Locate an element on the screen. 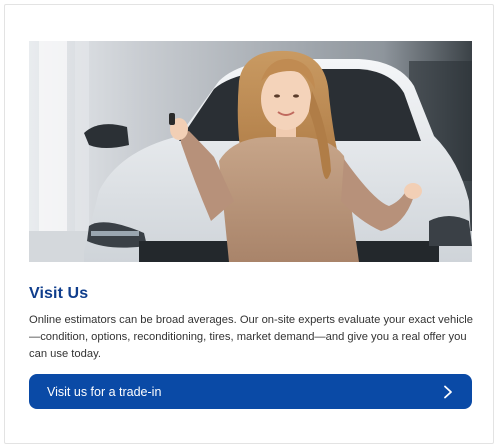 This screenshot has width=500, height=448. trade-in-button-label: Visit us for a trade-in is located at coordinates (104, 391).